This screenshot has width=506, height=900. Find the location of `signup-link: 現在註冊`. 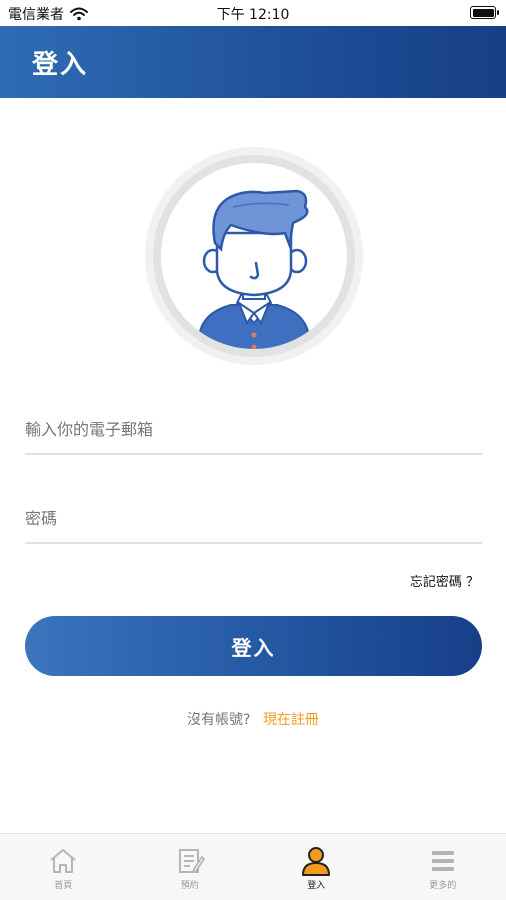

signup-link: 現在註冊 is located at coordinates (291, 720).